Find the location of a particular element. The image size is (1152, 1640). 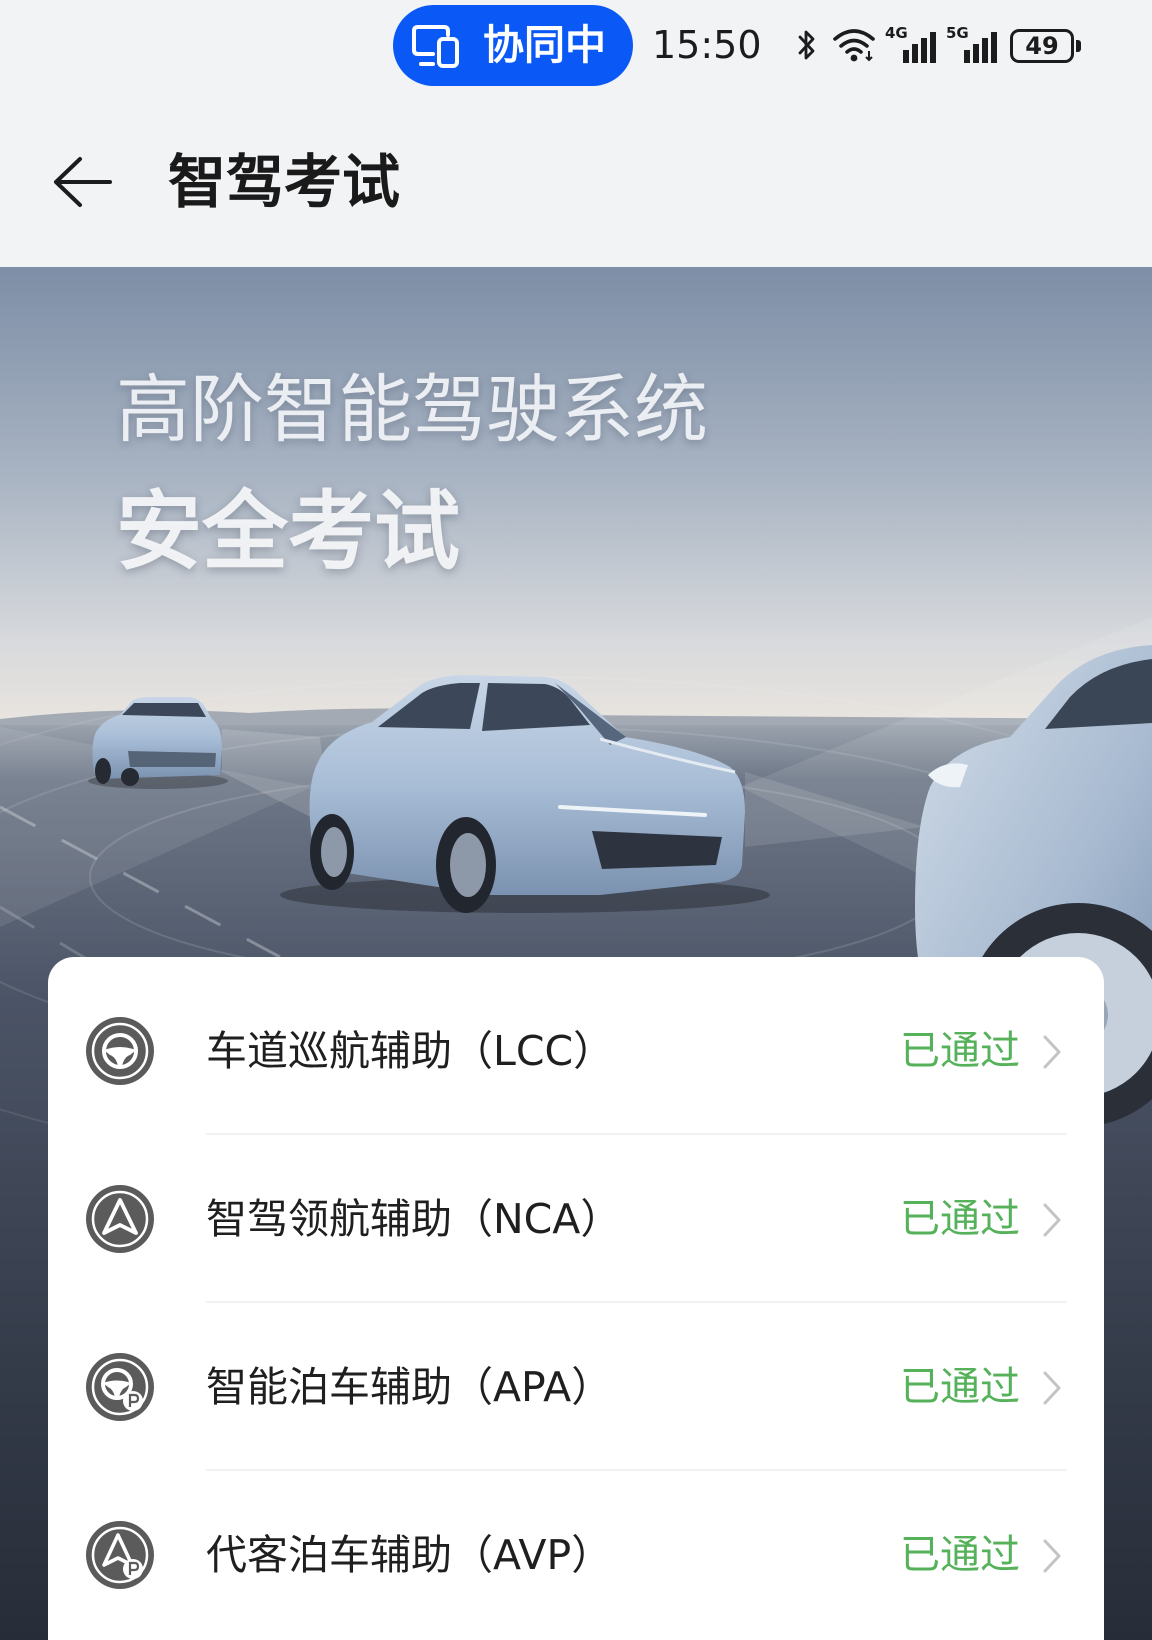

back-arrow-icon is located at coordinates (83, 182).